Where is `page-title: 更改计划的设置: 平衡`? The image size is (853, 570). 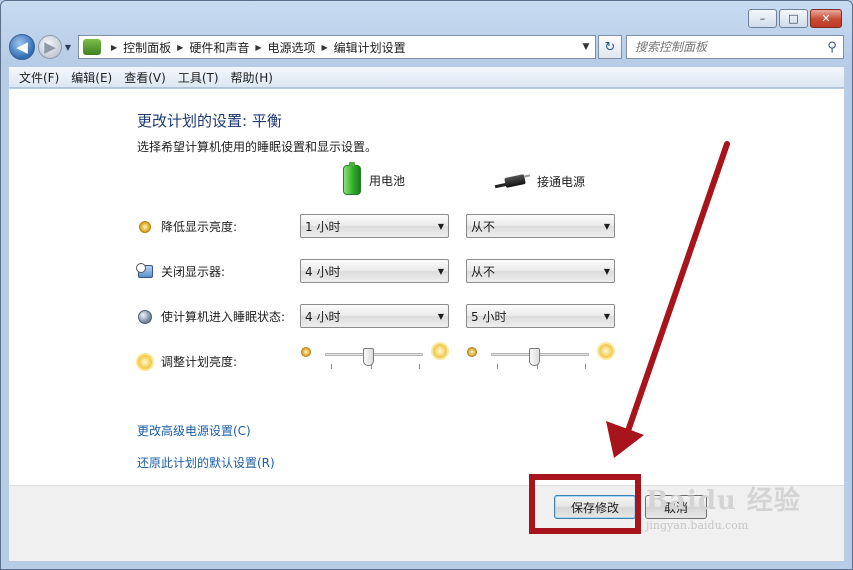 page-title: 更改计划的设置: 平衡 is located at coordinates (209, 121).